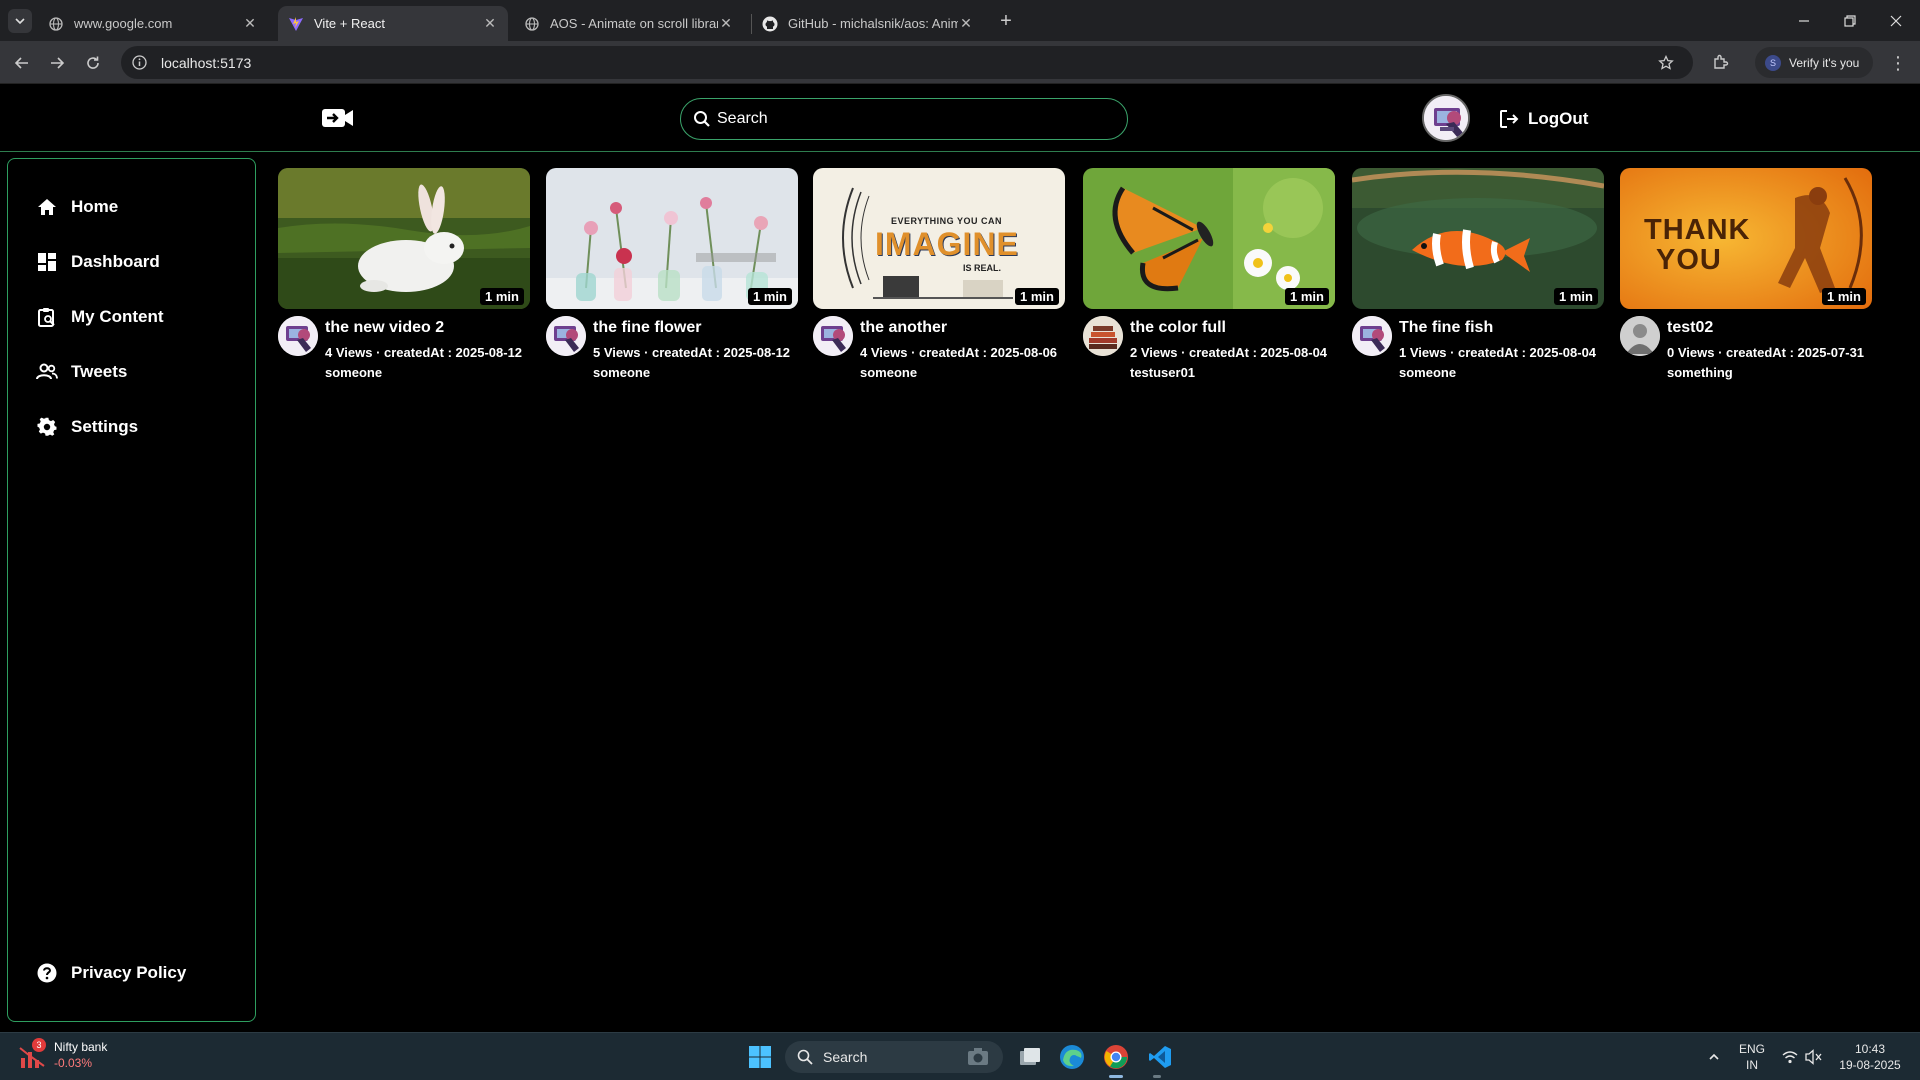  I want to click on video-title: the color full, so click(1178, 328).